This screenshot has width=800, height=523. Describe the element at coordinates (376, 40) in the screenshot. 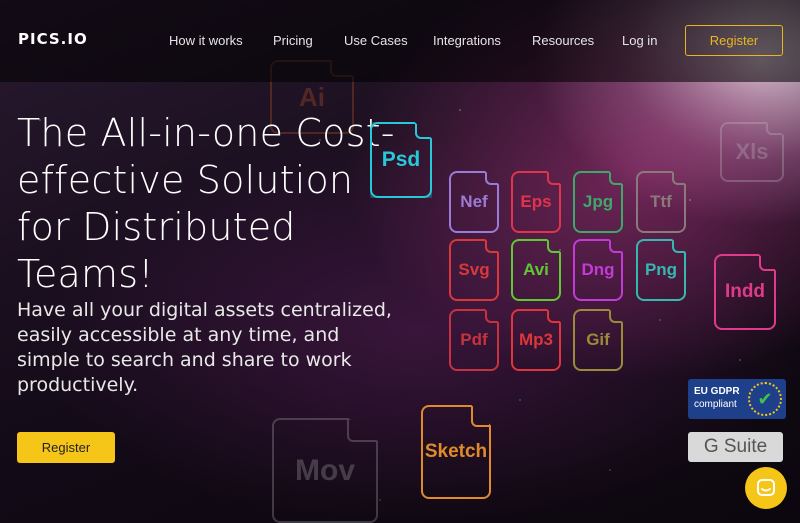

I see `nav-link-use-cases: Use Cases` at that location.